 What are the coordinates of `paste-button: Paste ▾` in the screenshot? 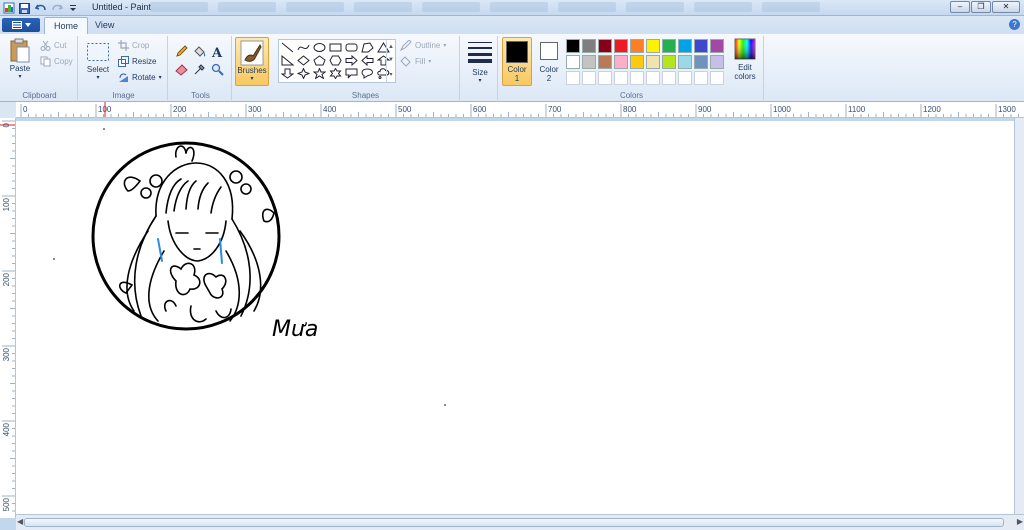 It's located at (20, 59).